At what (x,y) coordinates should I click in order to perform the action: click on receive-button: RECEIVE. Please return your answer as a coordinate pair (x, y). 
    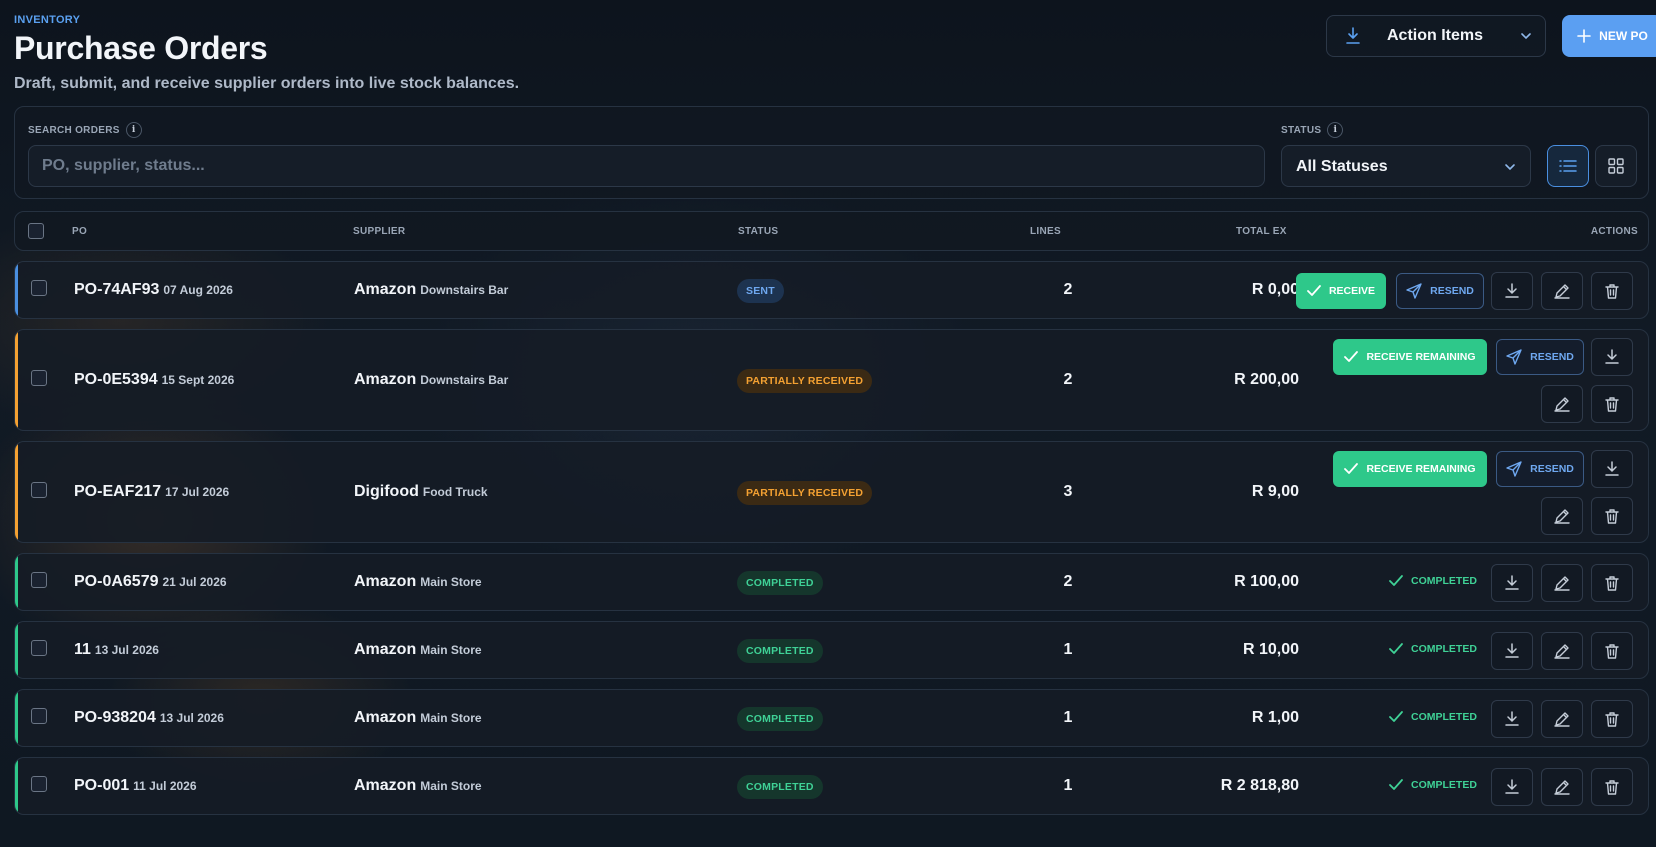
    Looking at the image, I should click on (1341, 291).